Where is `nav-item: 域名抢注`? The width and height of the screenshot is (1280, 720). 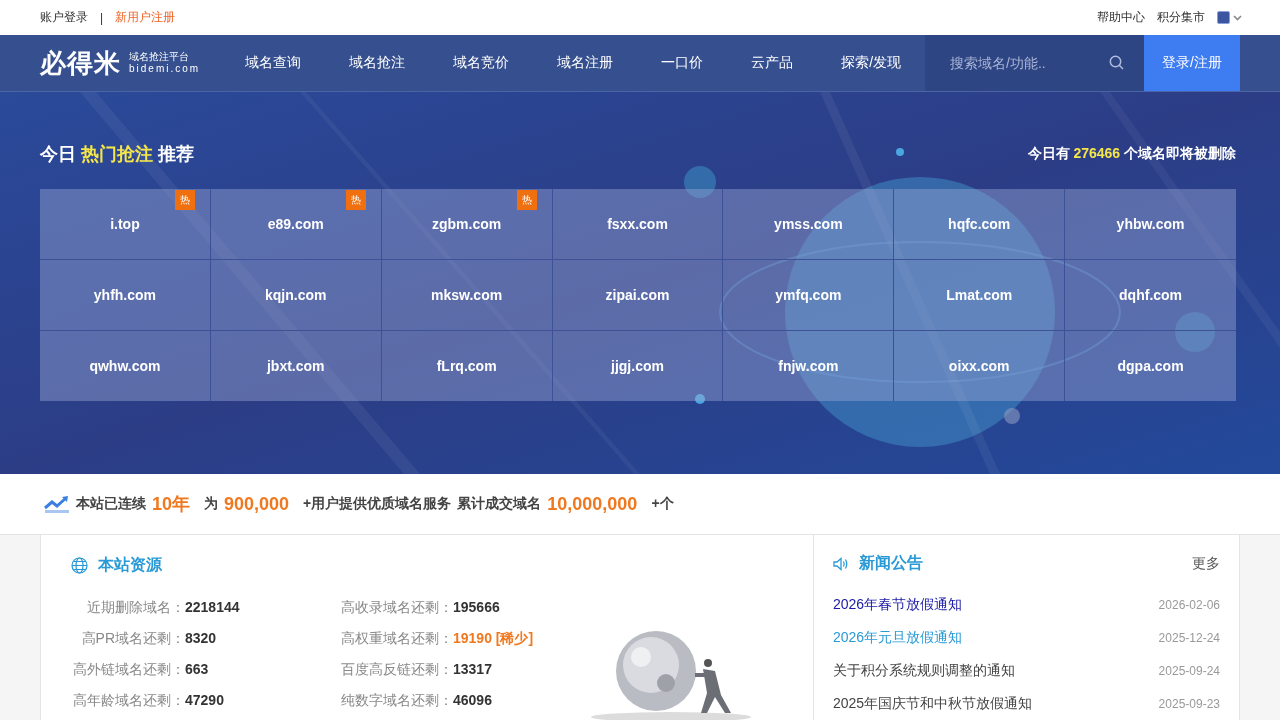
nav-item: 域名抢注 is located at coordinates (377, 63).